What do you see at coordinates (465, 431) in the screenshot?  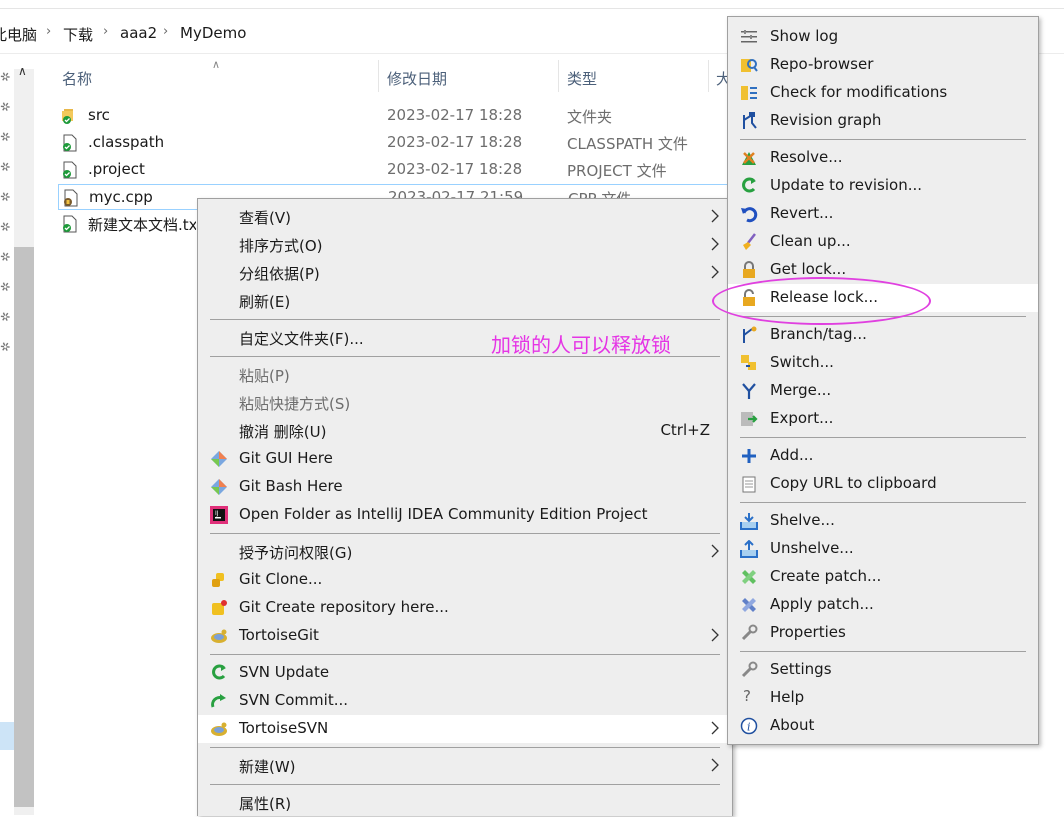 I see `menu-item-undo-delete: 撤消 删除(U) Ctrl+Z` at bounding box center [465, 431].